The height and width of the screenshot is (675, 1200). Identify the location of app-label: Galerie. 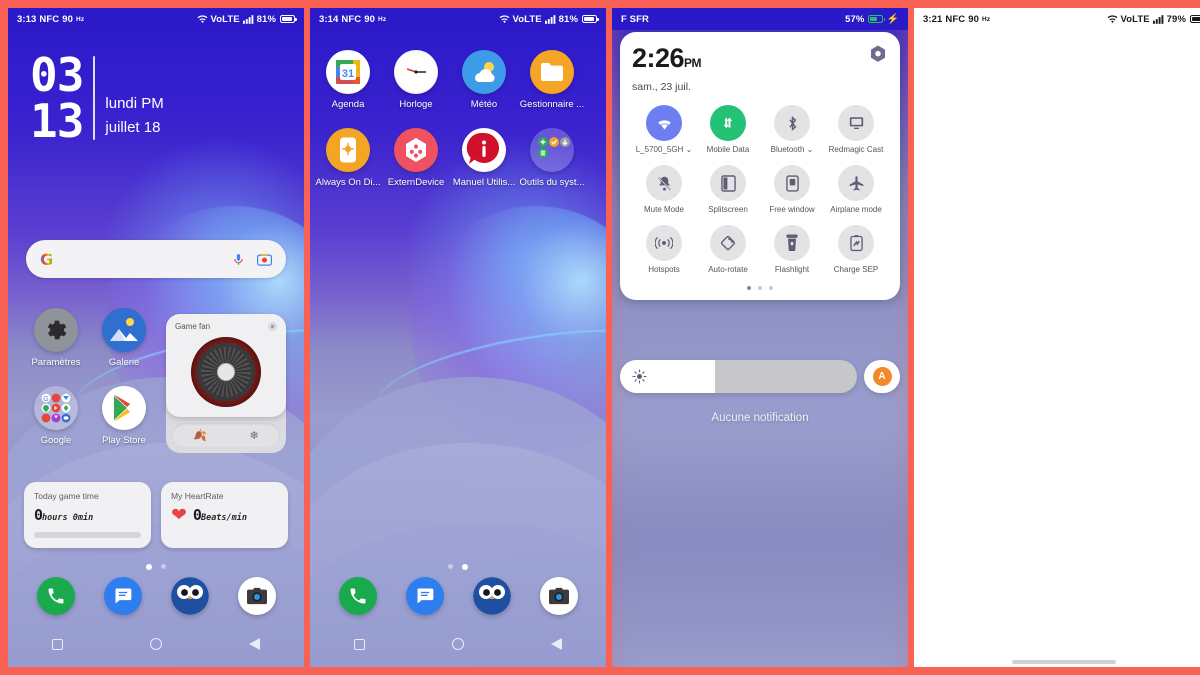
(124, 362).